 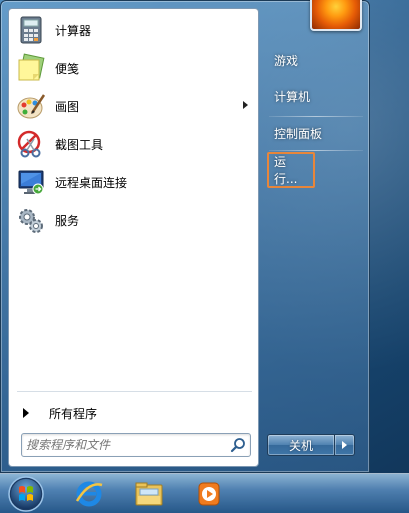 What do you see at coordinates (79, 144) in the screenshot?
I see `program-label: 截图工具` at bounding box center [79, 144].